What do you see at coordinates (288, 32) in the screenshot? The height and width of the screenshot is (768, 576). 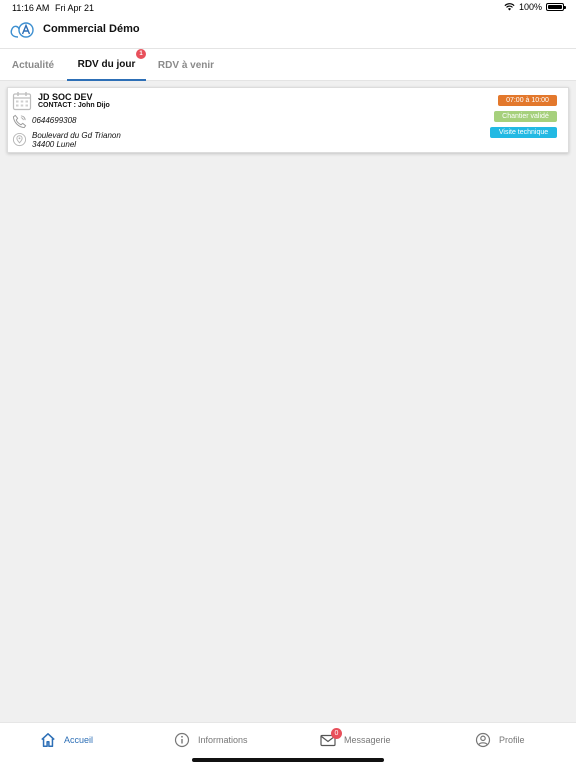 I see `app-header: Commercial Démo` at bounding box center [288, 32].